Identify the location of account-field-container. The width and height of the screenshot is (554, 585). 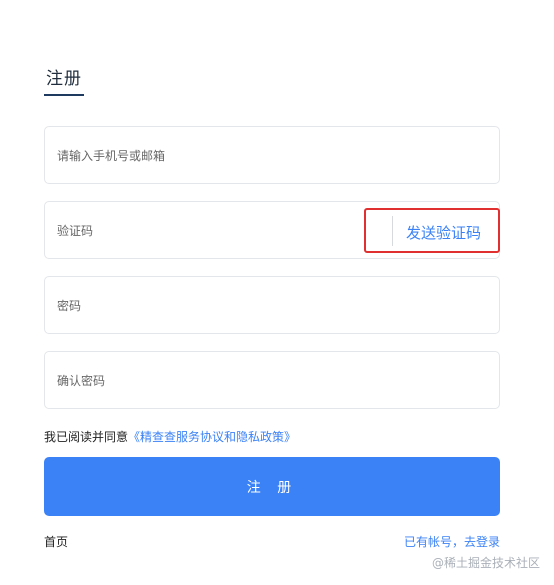
(272, 155).